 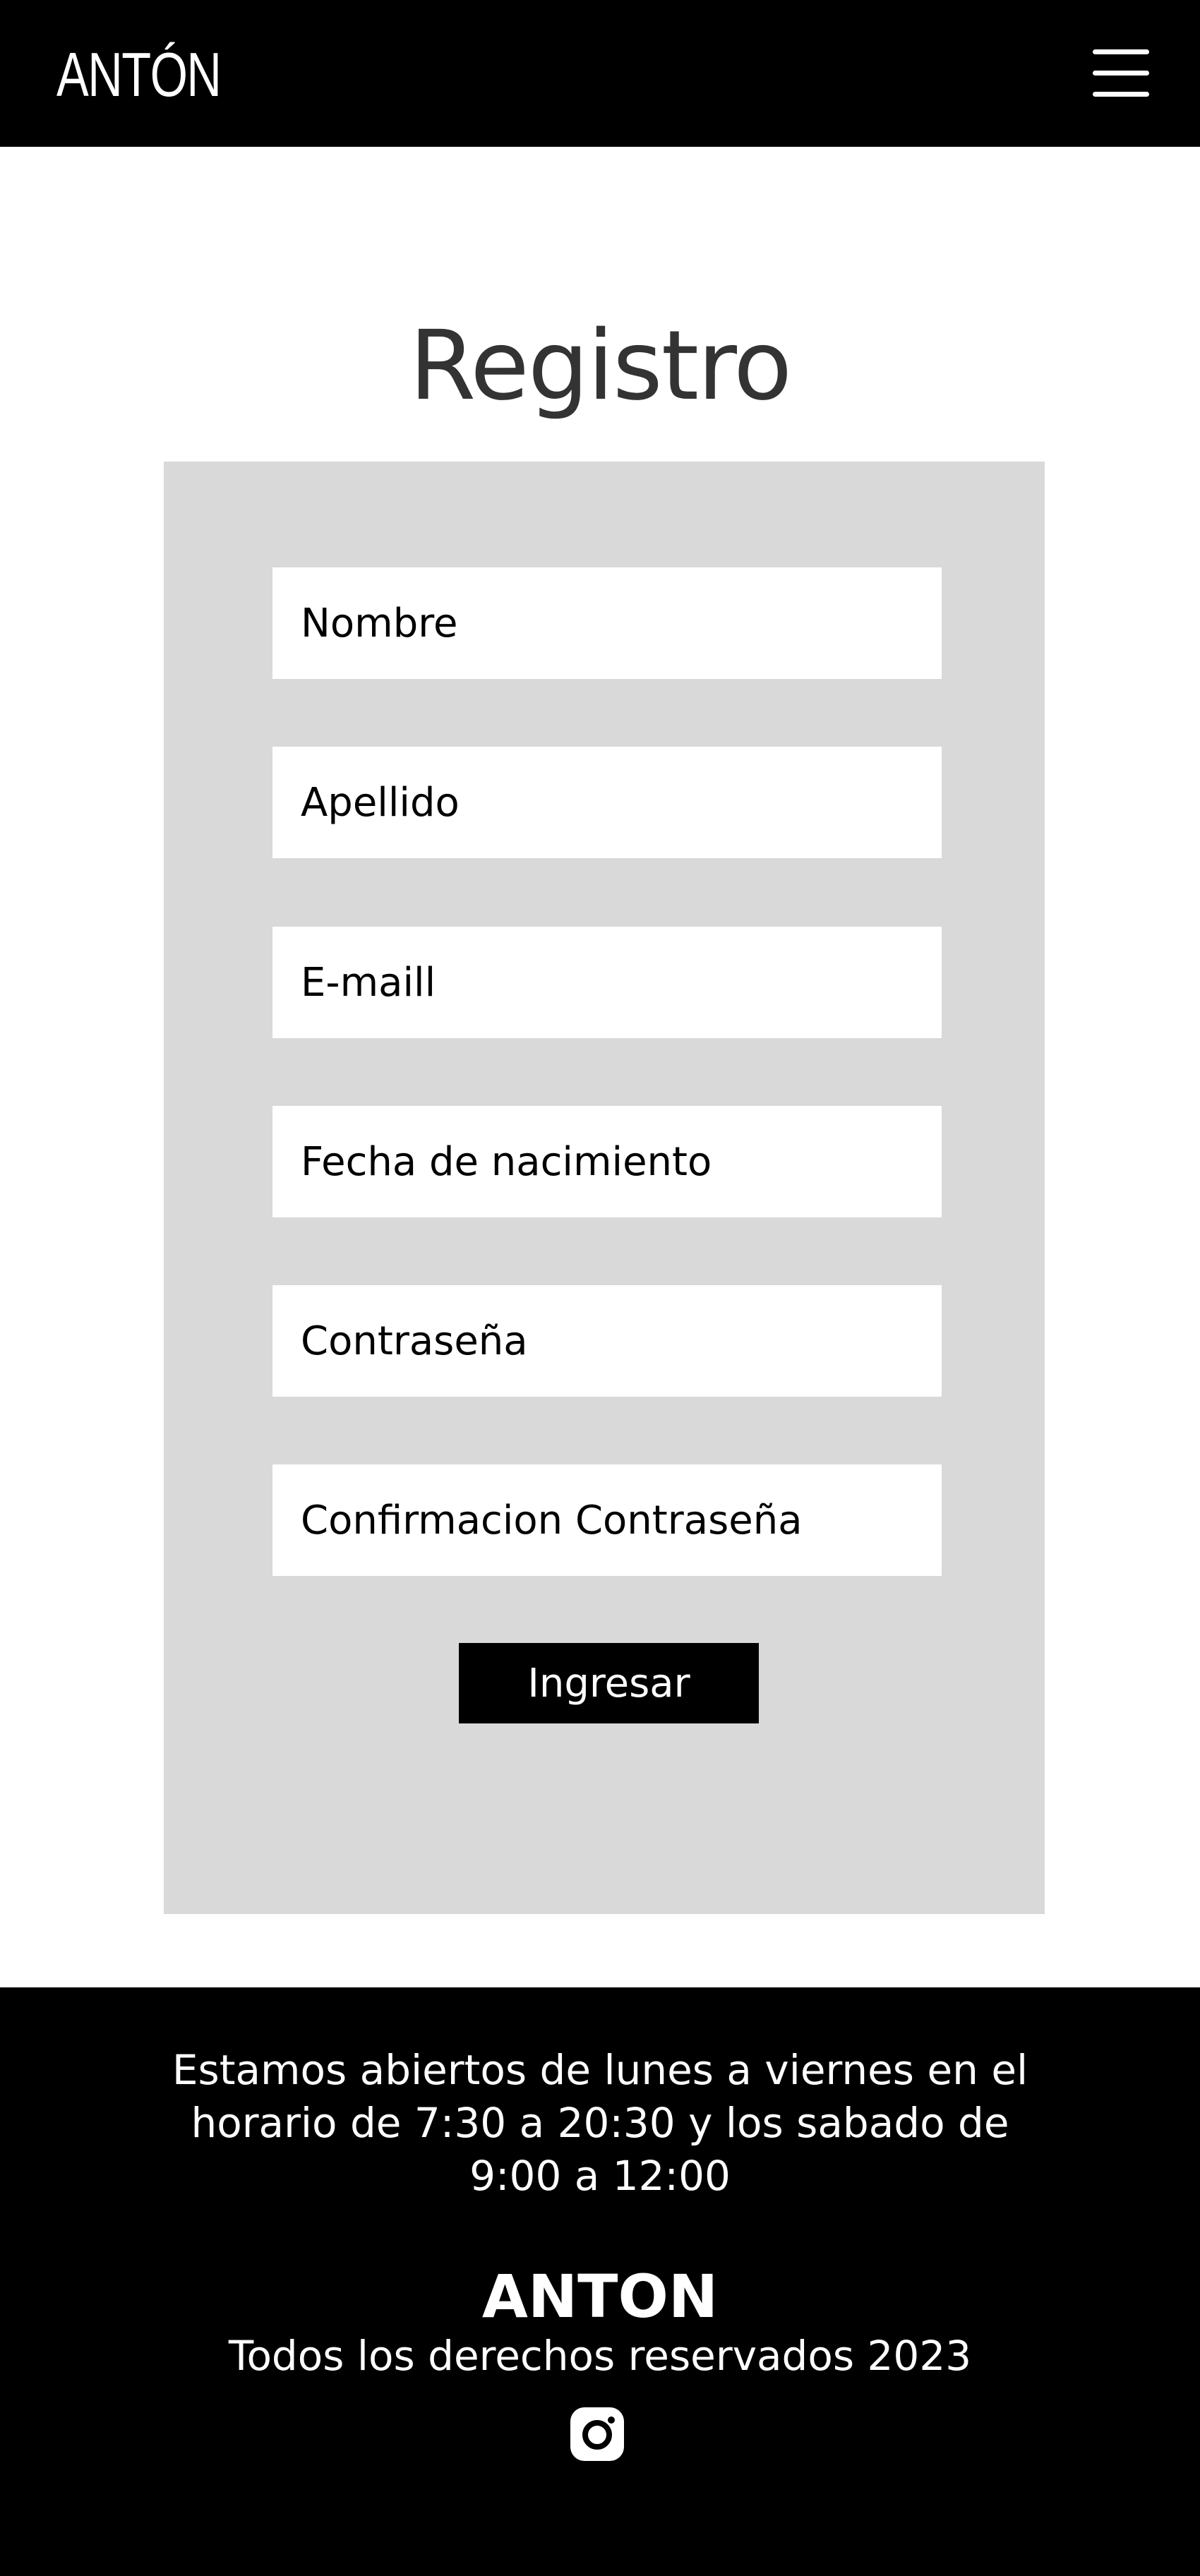 I want to click on copyright-text: Todos los derechos reservados 2023, so click(x=600, y=2356).